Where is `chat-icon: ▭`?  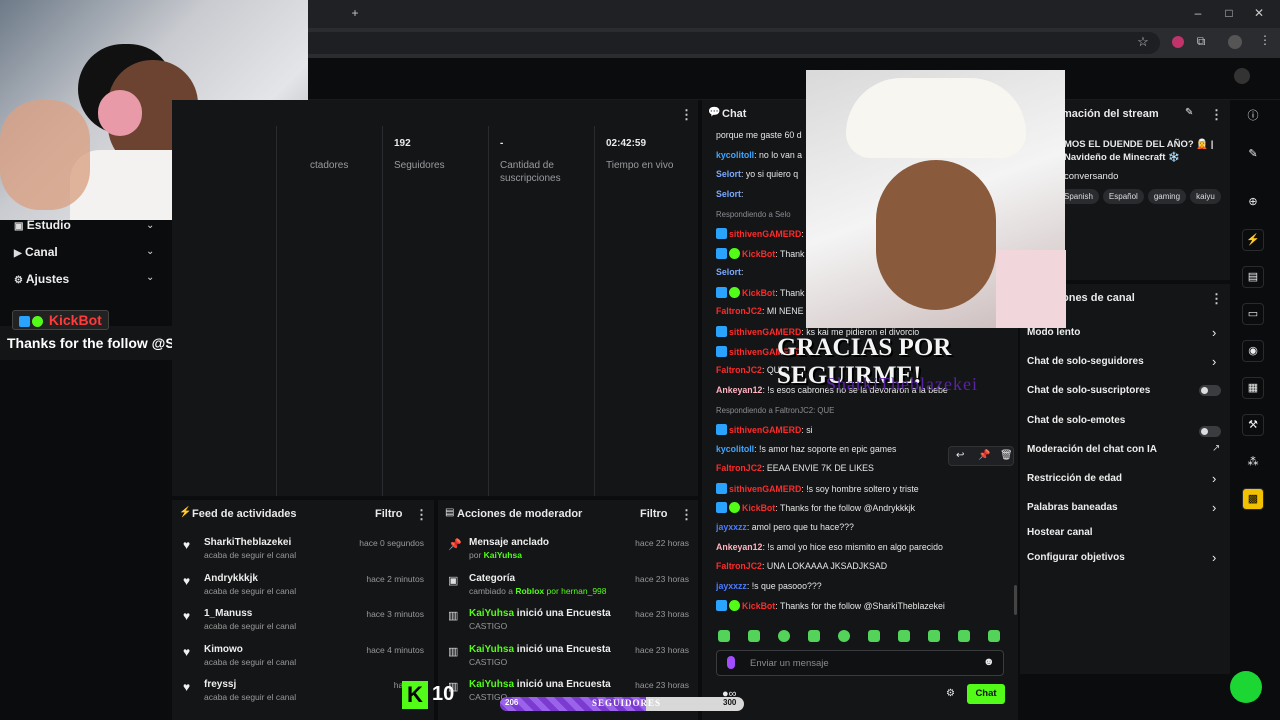 chat-icon: ▭ is located at coordinates (1253, 314).